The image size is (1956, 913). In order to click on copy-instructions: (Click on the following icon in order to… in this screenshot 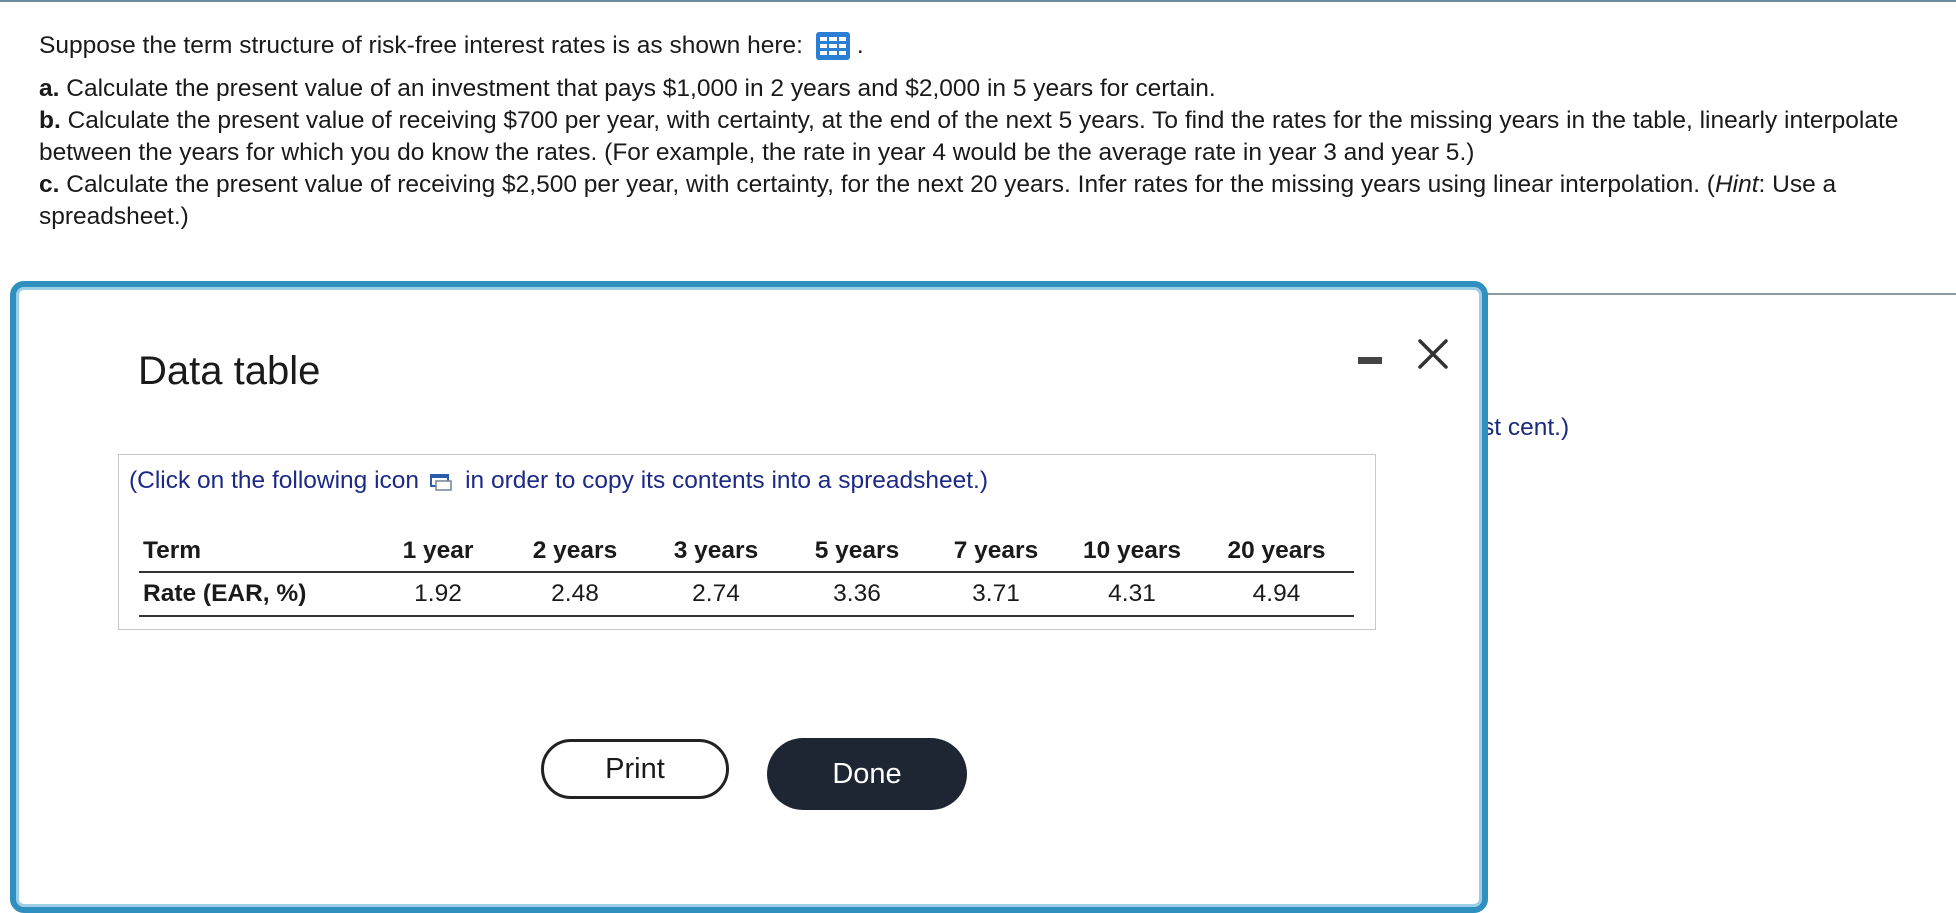, I will do `click(558, 481)`.